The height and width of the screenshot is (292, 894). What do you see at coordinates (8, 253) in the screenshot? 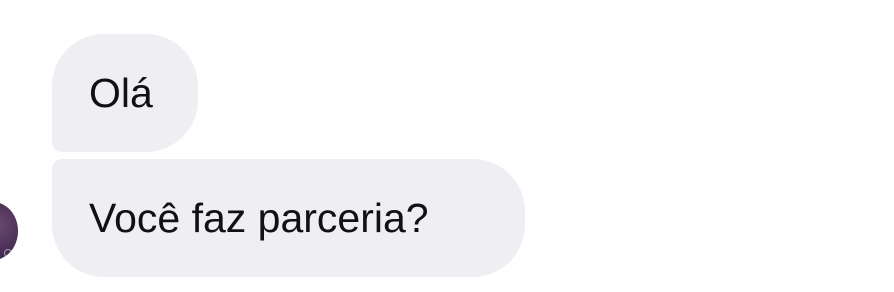
I see `avatar-badge-icon` at bounding box center [8, 253].